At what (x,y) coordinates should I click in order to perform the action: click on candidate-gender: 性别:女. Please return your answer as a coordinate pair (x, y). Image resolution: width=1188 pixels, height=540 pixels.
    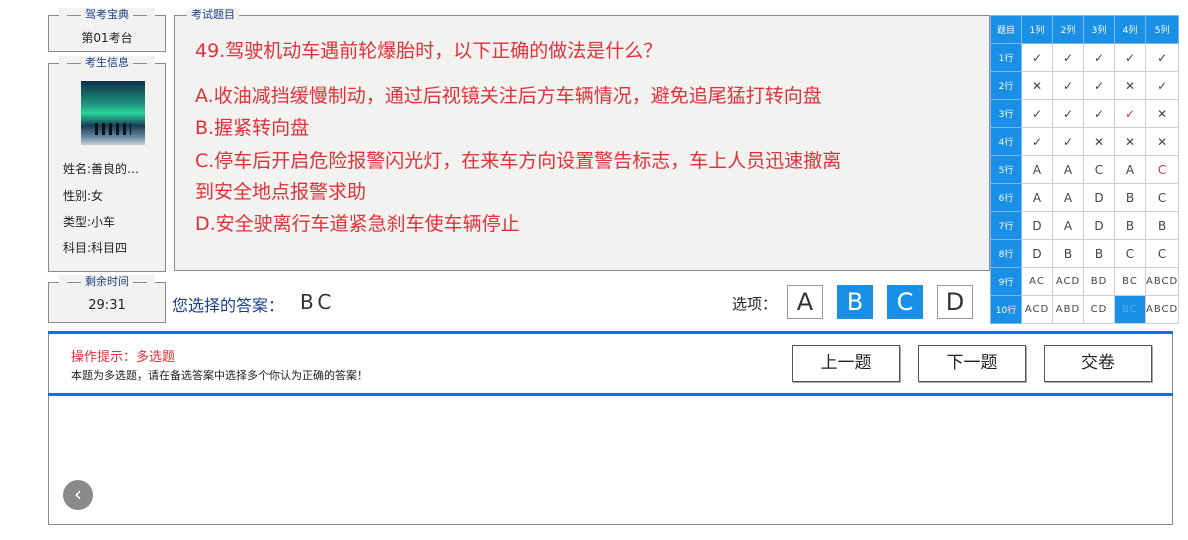
    Looking at the image, I should click on (83, 196).